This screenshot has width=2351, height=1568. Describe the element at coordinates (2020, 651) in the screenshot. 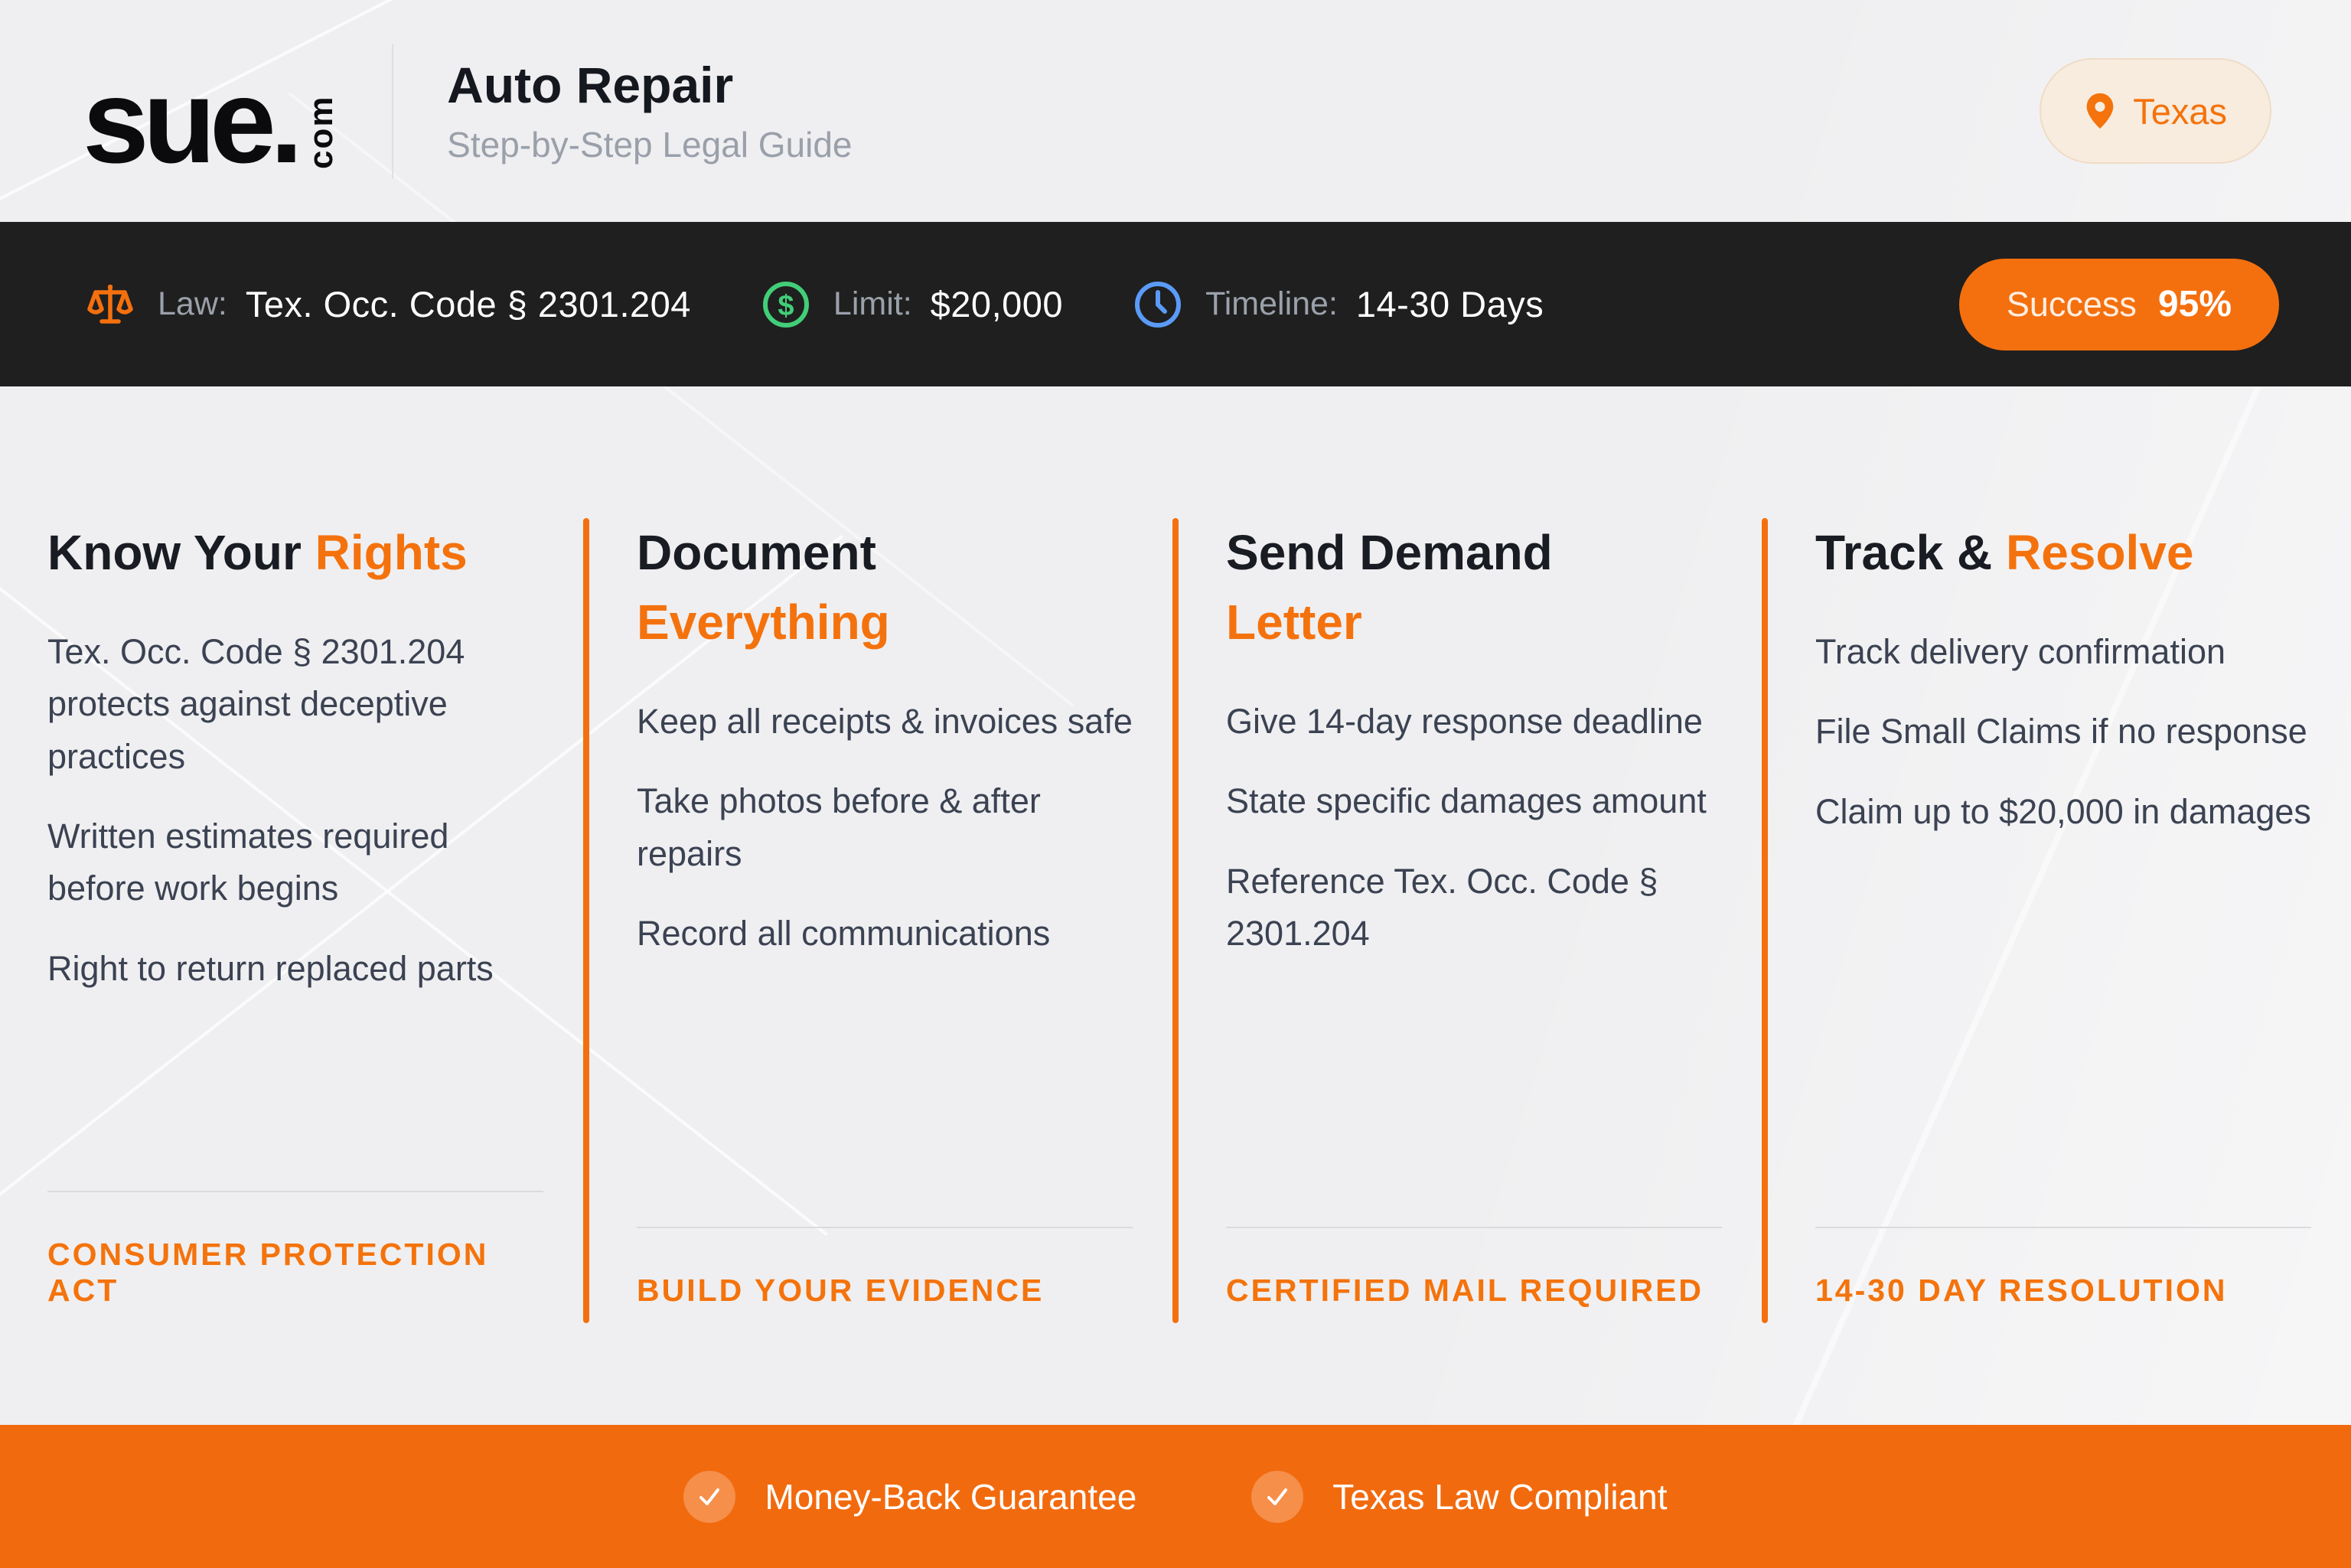

I see `step-point: Track delivery confirmation` at that location.